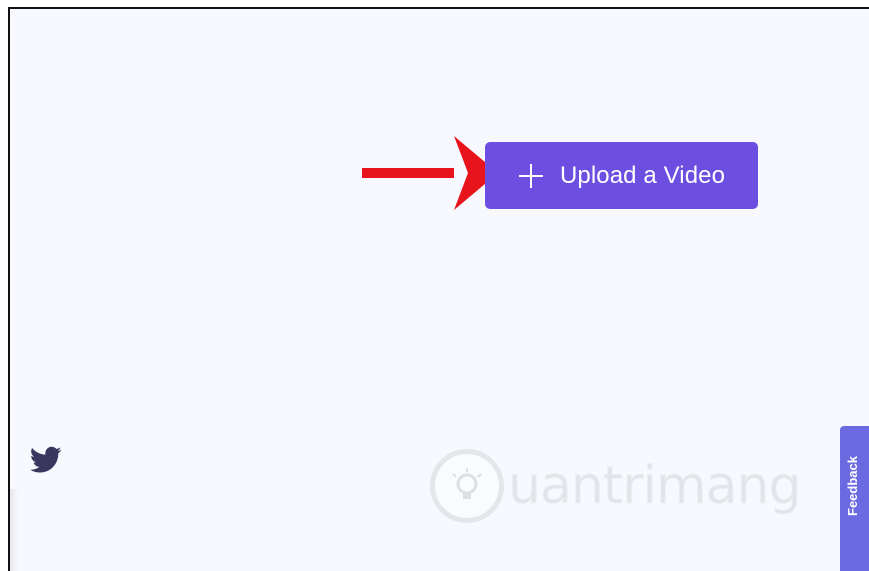 The width and height of the screenshot is (869, 571). I want to click on feedback-tab: Feedback, so click(854, 498).